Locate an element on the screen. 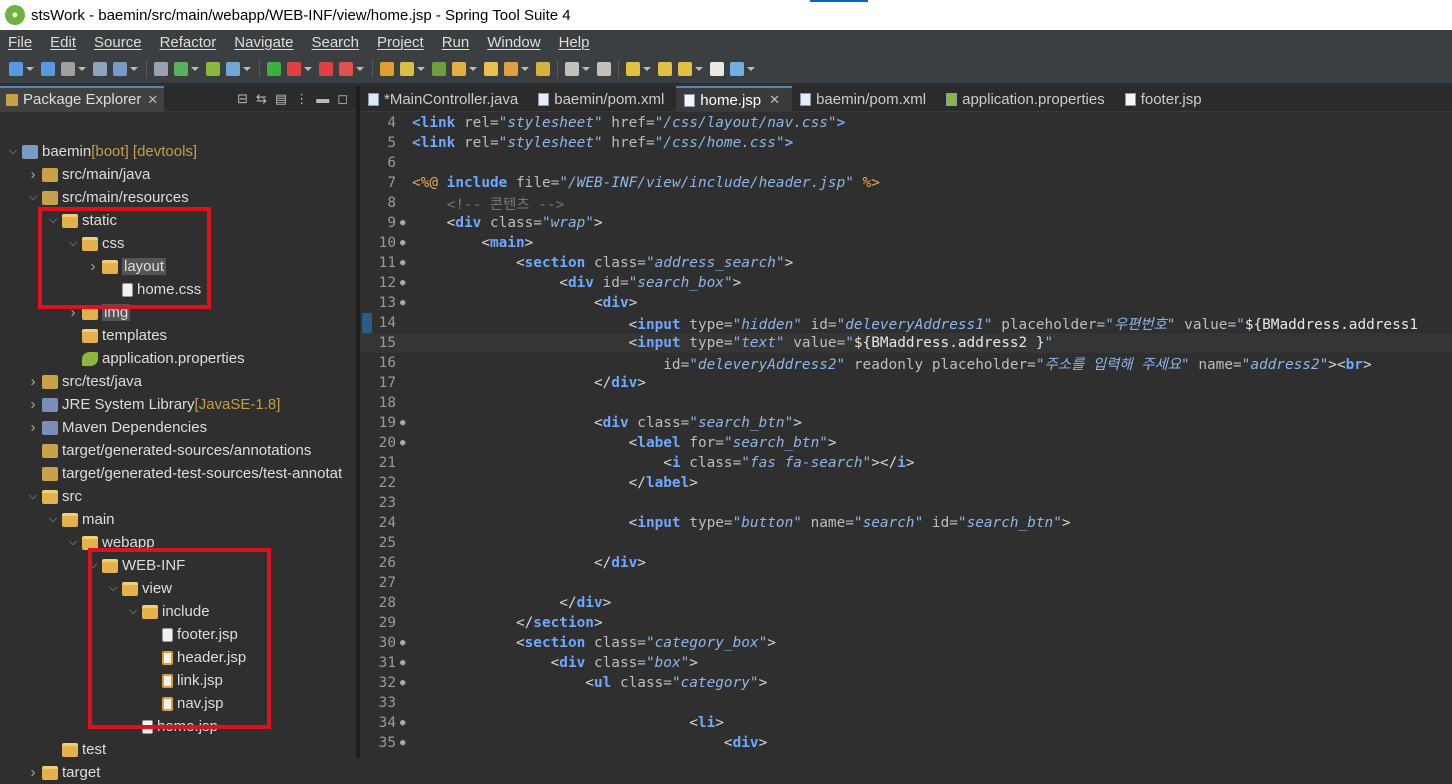 The height and width of the screenshot is (784, 1452). code-line: 17 </div> is located at coordinates (906, 383).